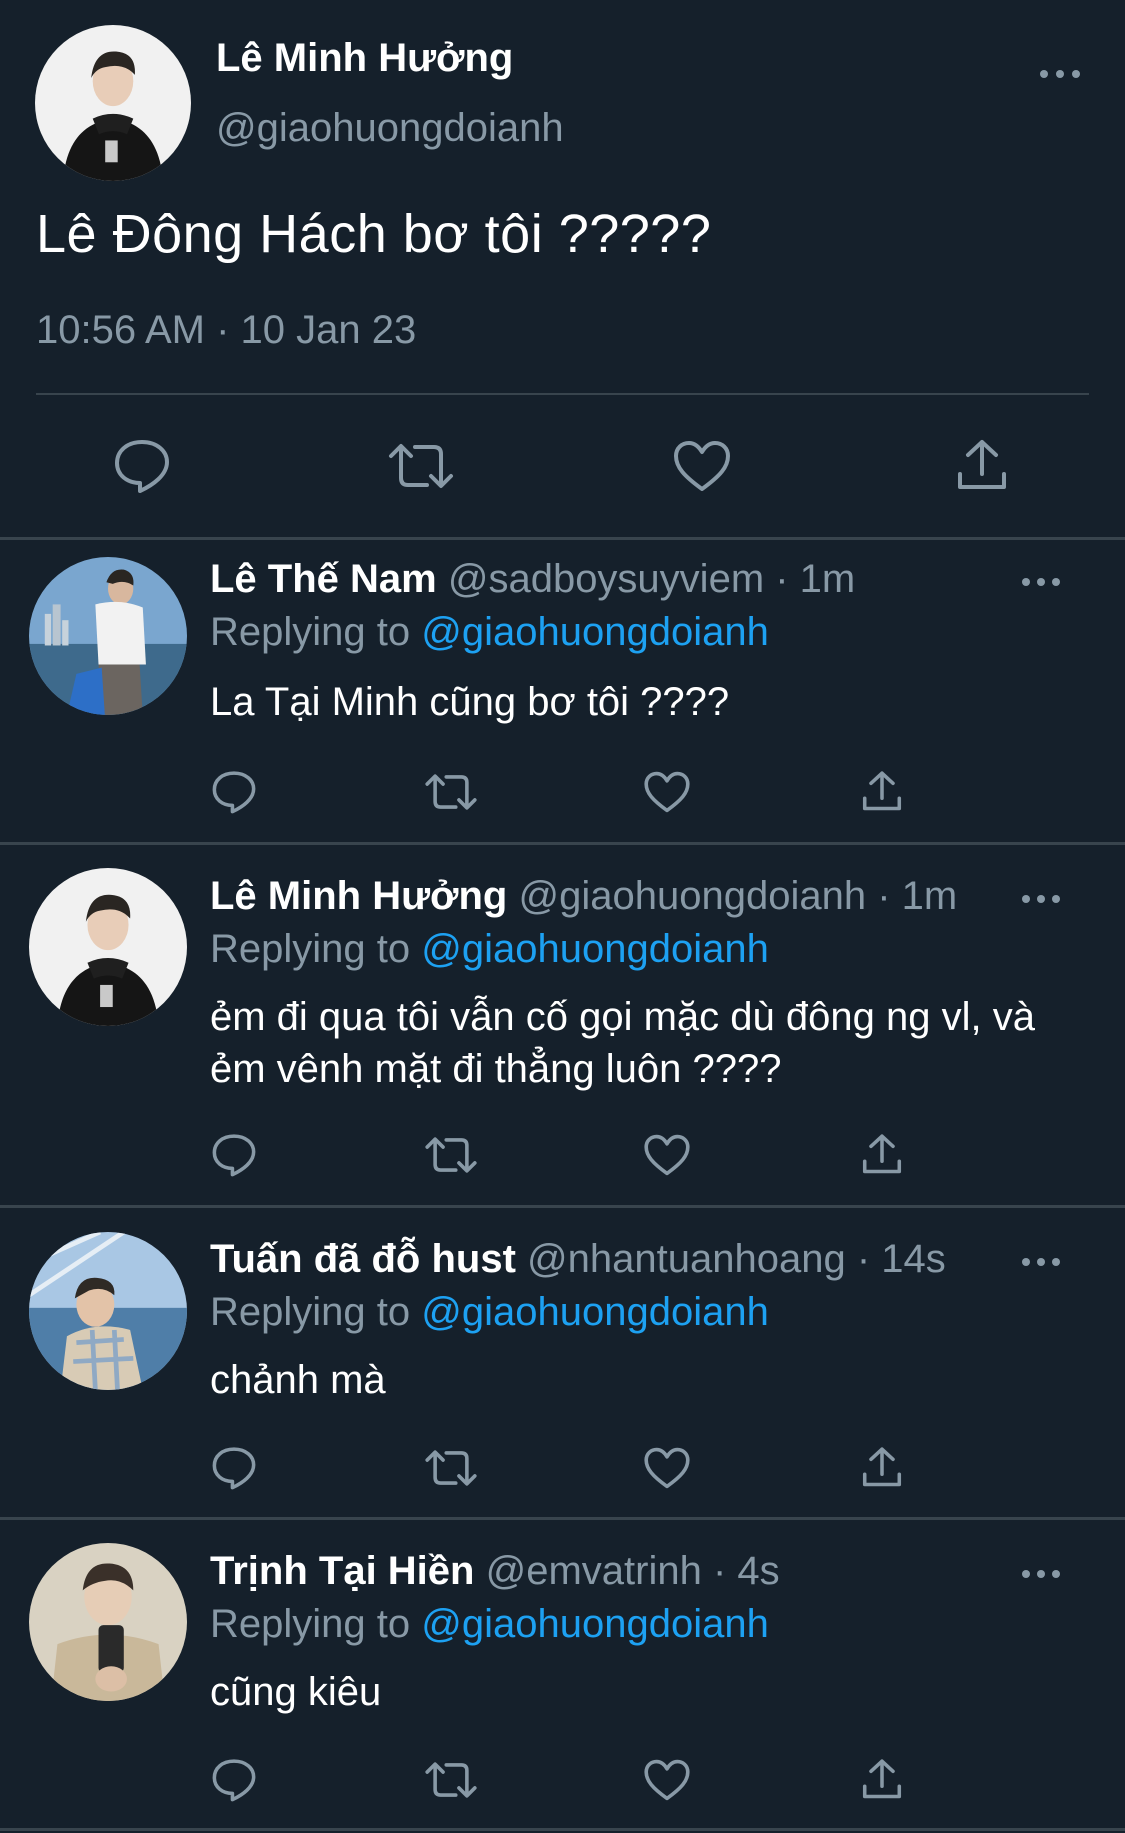 The image size is (1125, 1833). I want to click on author-name: Tuấn đã đỗ hust, so click(363, 1259).